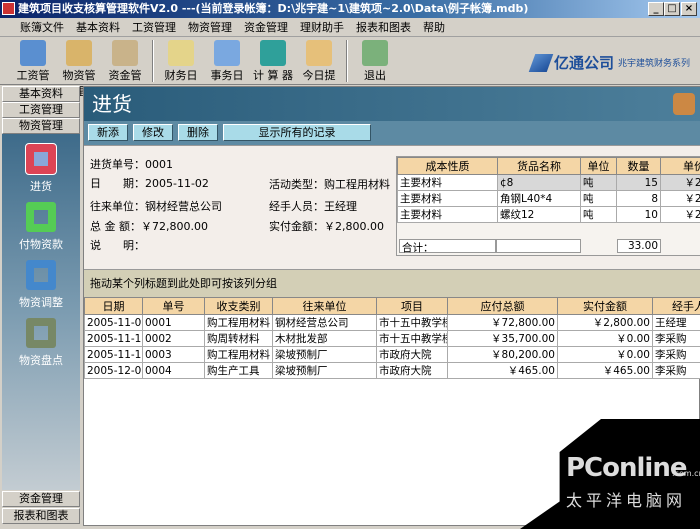  Describe the element at coordinates (680, 214) in the screenshot. I see `table-cell: ￥2,520` at that location.